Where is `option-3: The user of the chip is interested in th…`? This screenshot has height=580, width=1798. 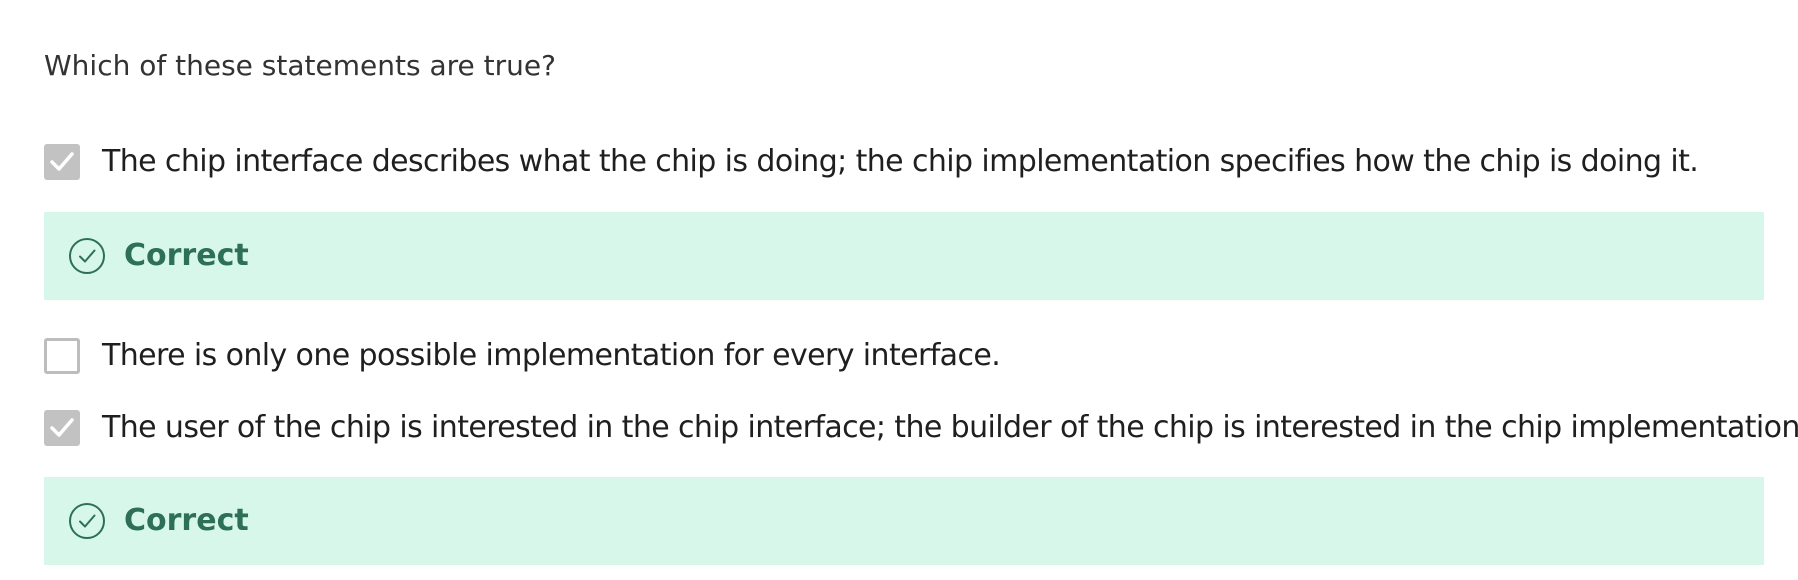
option-3: The user of the chip is interested in th… is located at coordinates (921, 428).